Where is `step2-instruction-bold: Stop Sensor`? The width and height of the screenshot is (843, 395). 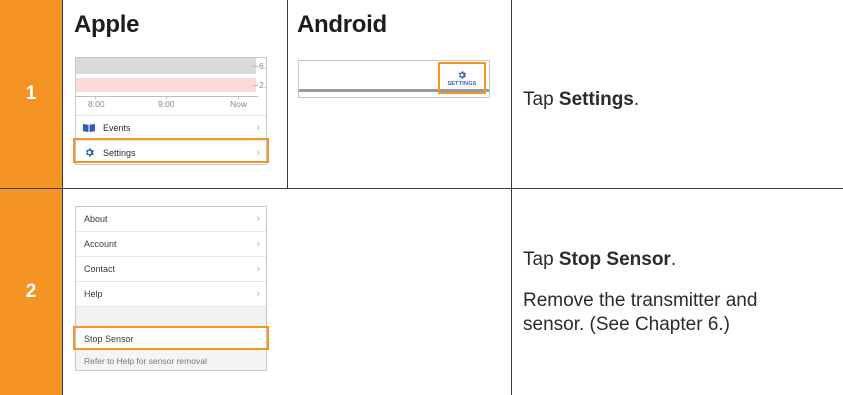 step2-instruction-bold: Stop Sensor is located at coordinates (614, 259).